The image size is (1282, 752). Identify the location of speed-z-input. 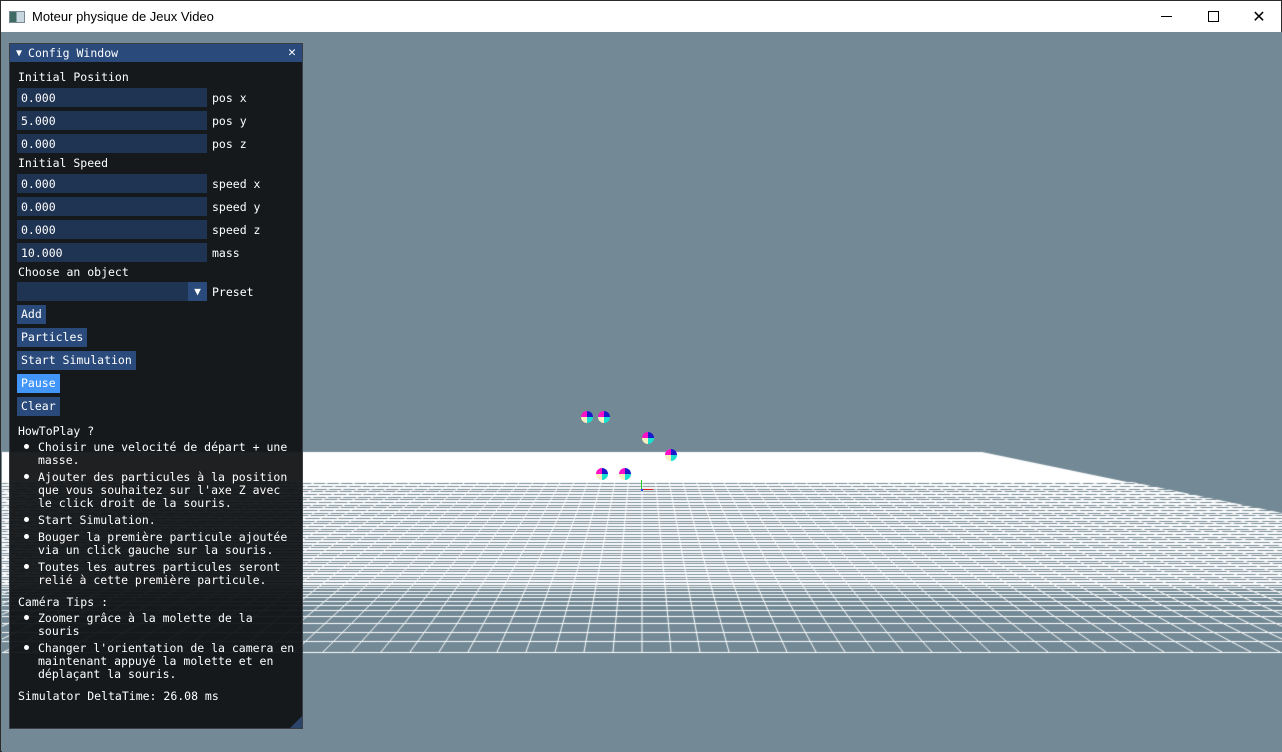
(112, 229).